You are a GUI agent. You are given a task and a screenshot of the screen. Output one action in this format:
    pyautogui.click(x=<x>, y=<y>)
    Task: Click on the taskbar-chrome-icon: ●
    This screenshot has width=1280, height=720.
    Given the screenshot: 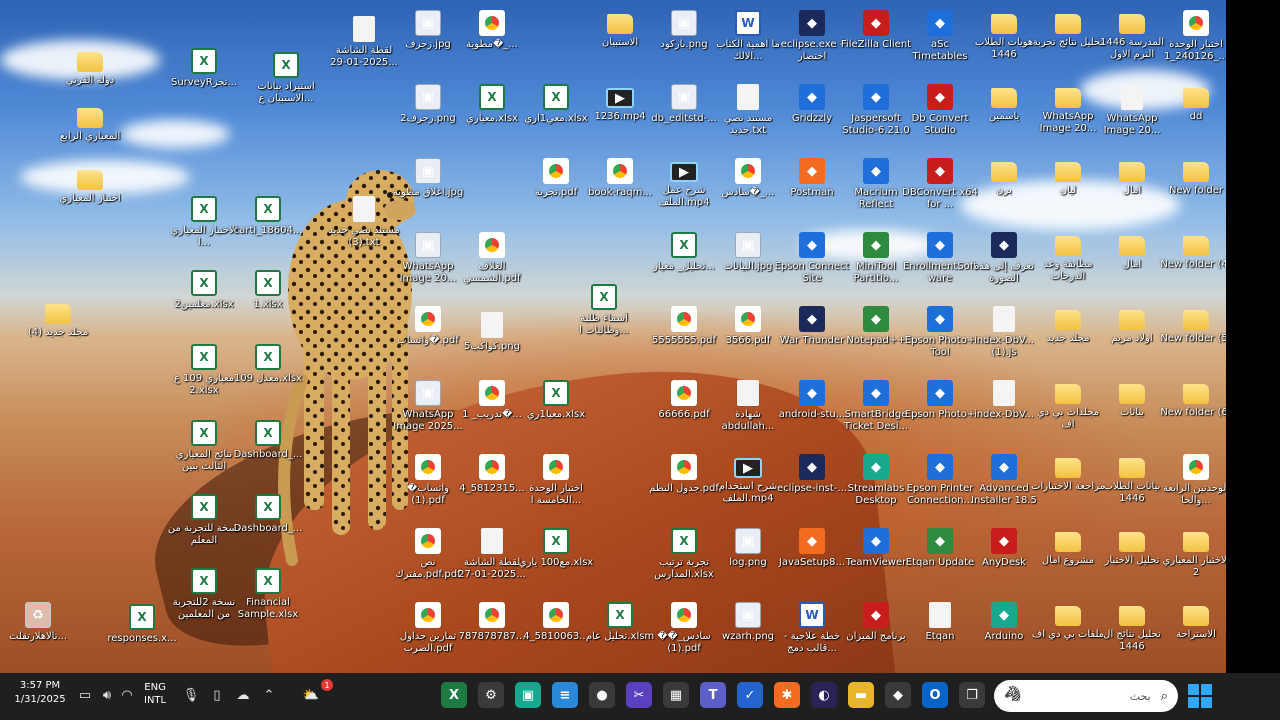 What is the action you would take?
    pyautogui.click(x=602, y=695)
    